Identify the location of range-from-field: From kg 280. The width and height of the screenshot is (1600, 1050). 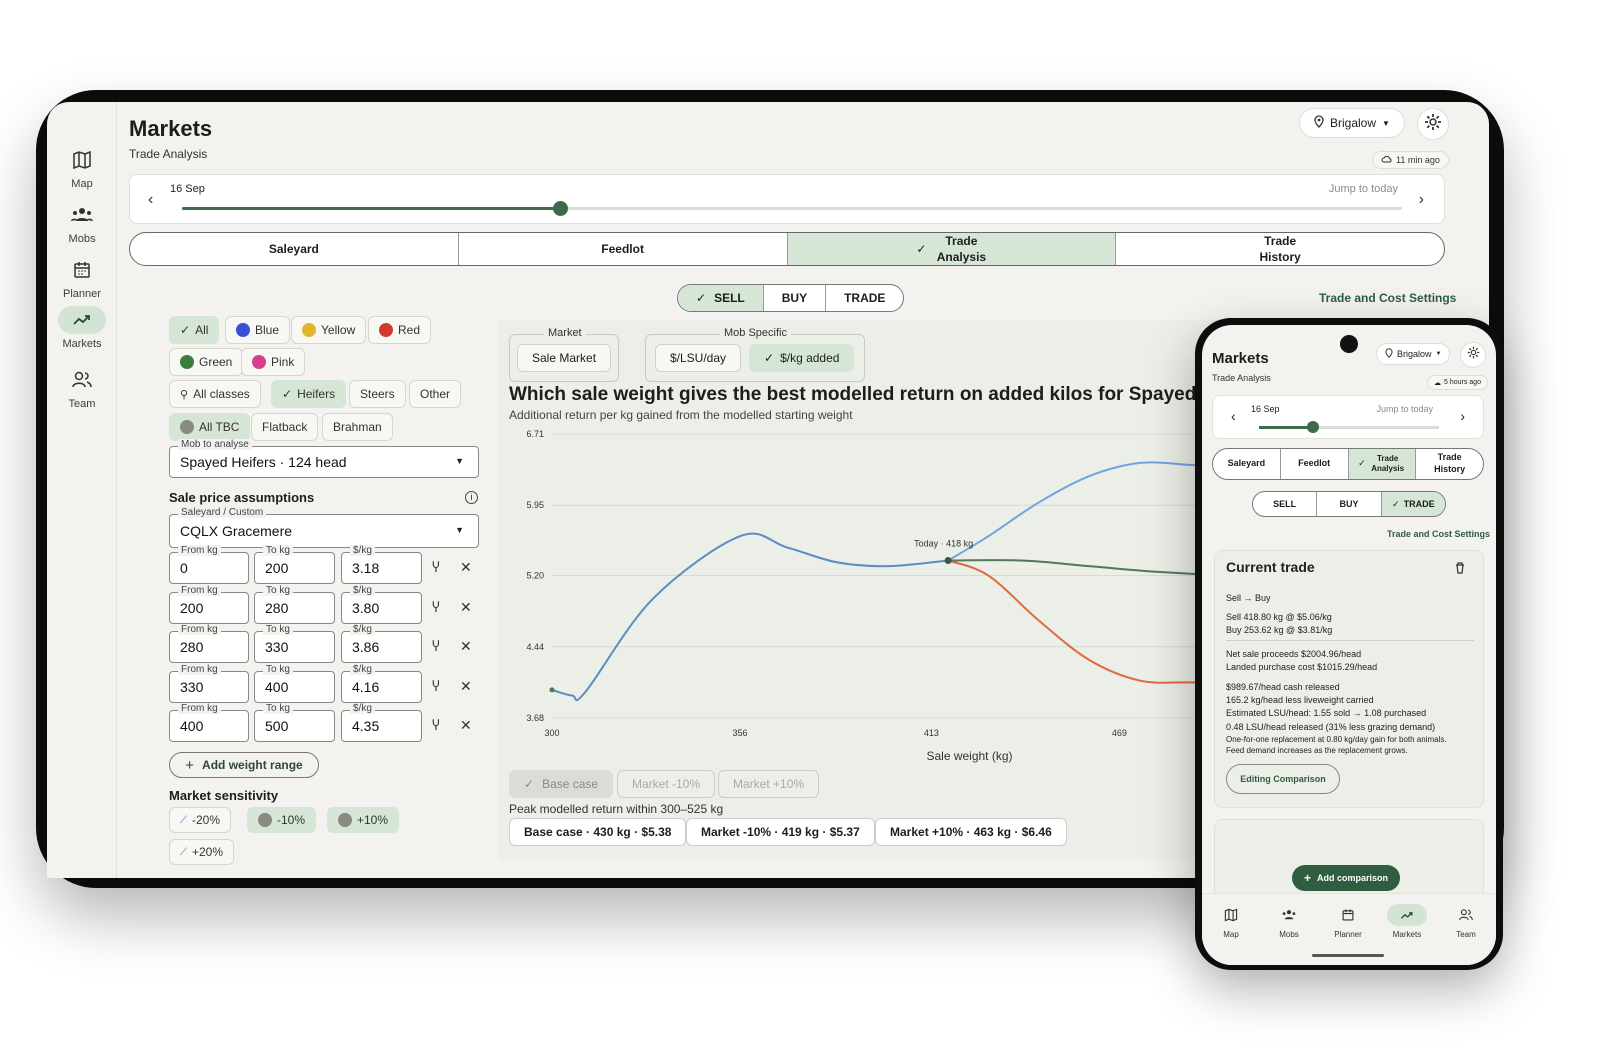
(209, 643).